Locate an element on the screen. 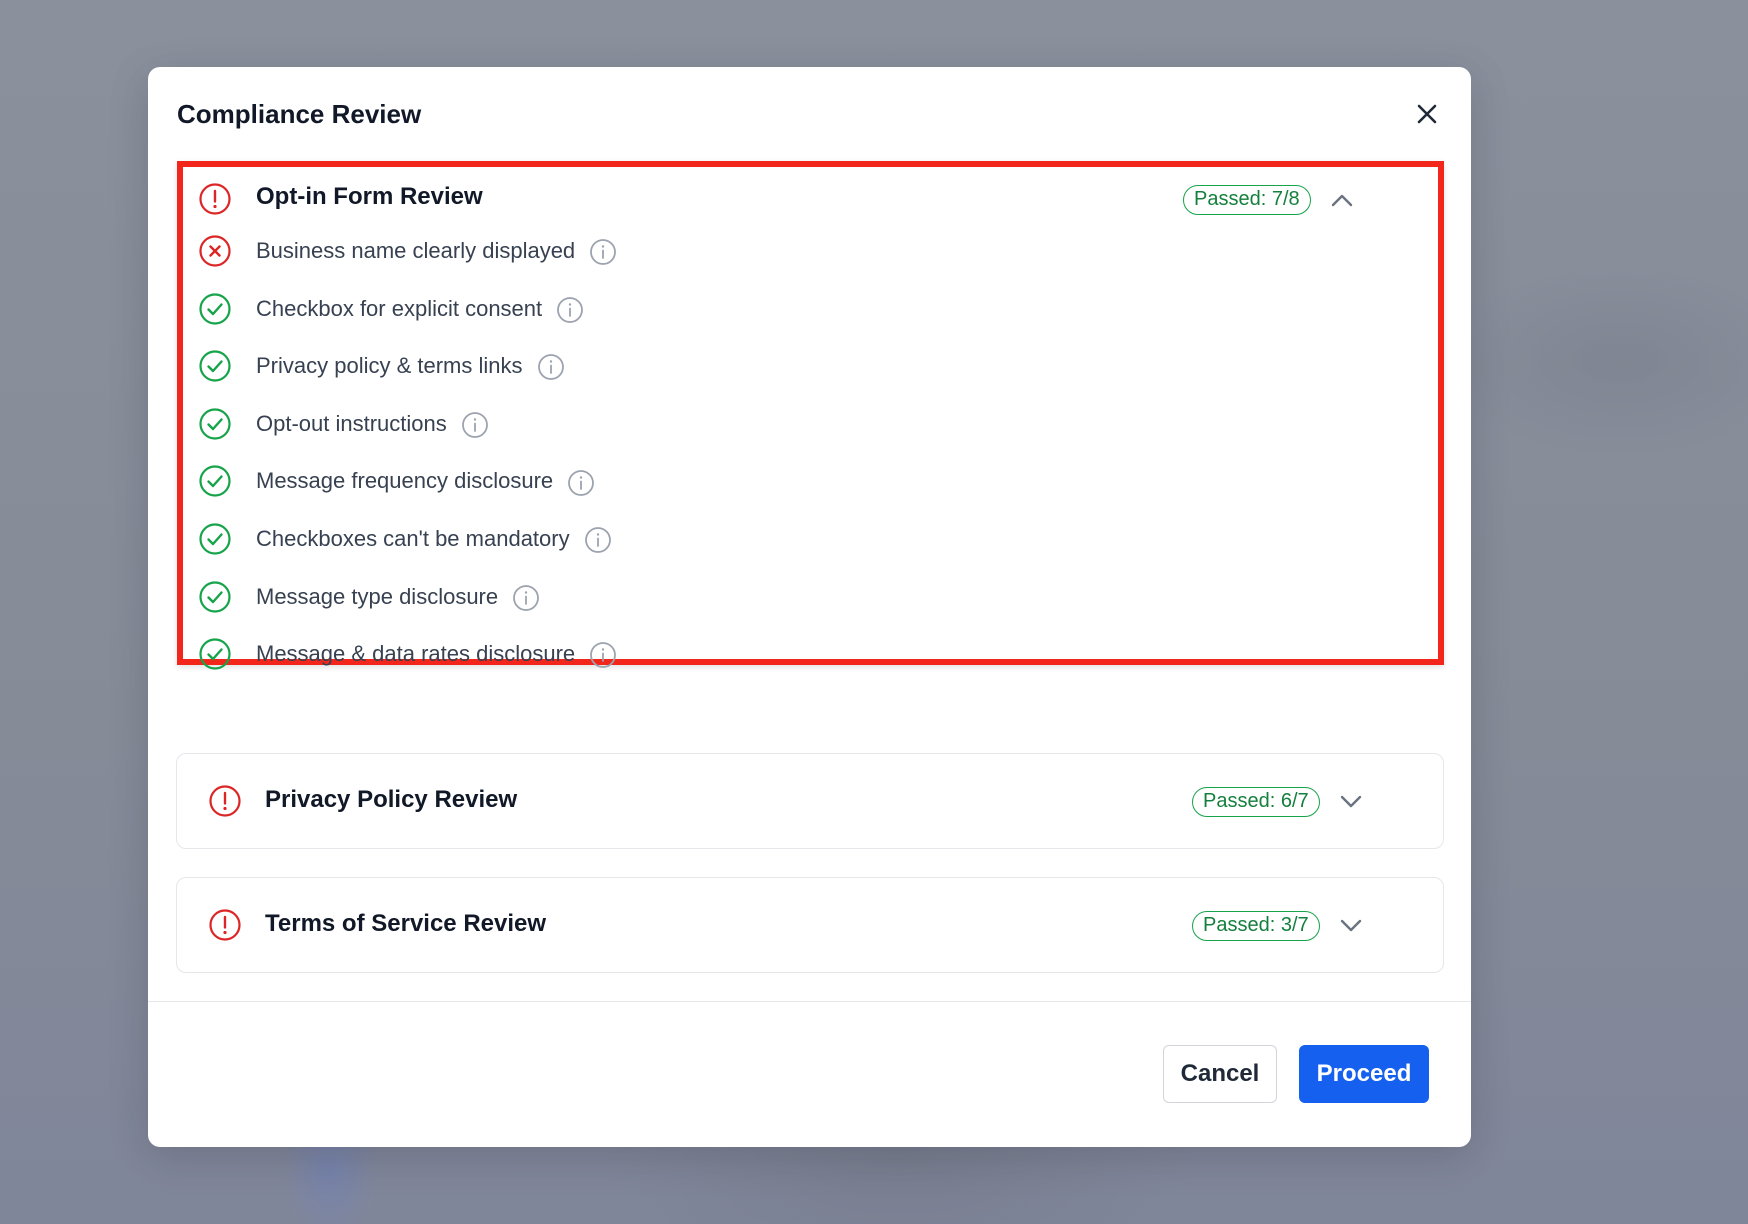  checklist-item: Message & data rates disclosure is located at coordinates (783, 654).